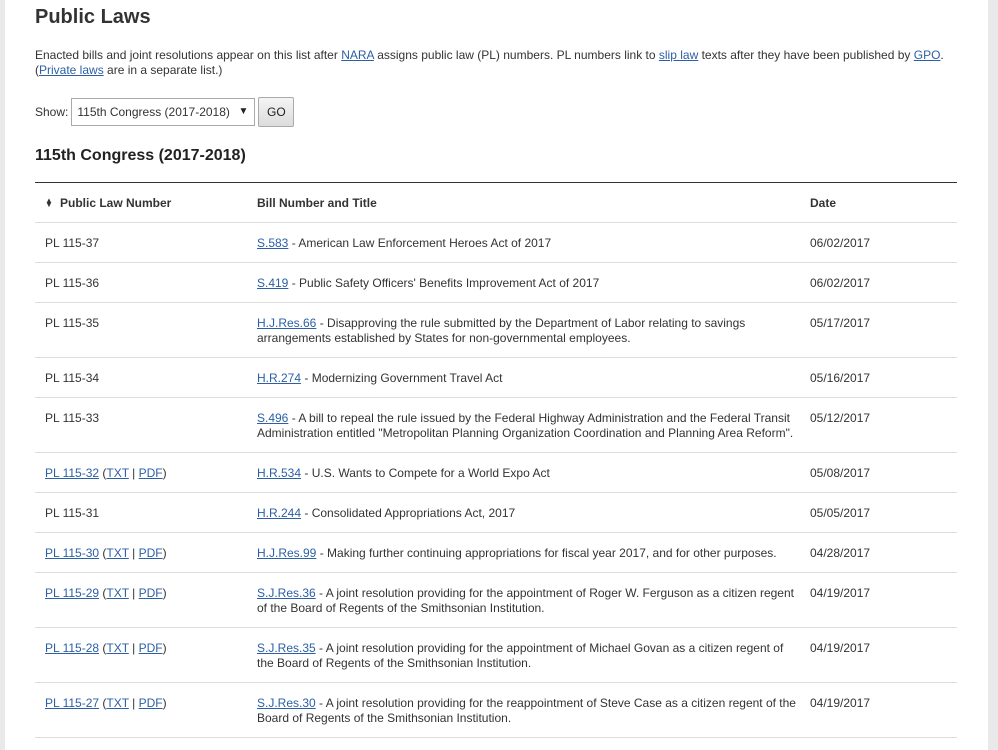 The width and height of the screenshot is (998, 750). What do you see at coordinates (146, 512) in the screenshot?
I see `law-number-cell: PL 115-31` at bounding box center [146, 512].